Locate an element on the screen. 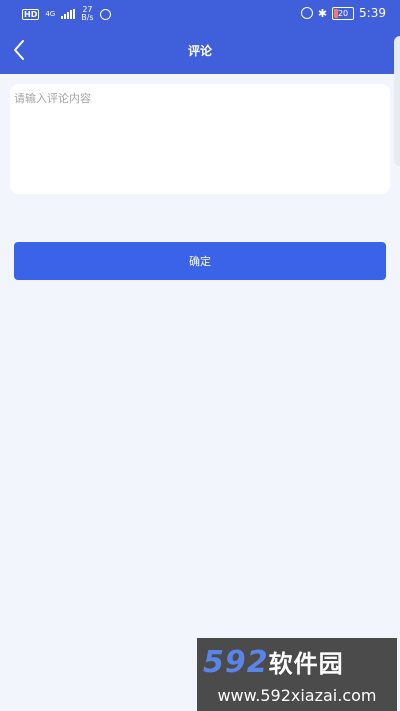 This screenshot has height=711, width=400. hd-badge: HD is located at coordinates (31, 14).